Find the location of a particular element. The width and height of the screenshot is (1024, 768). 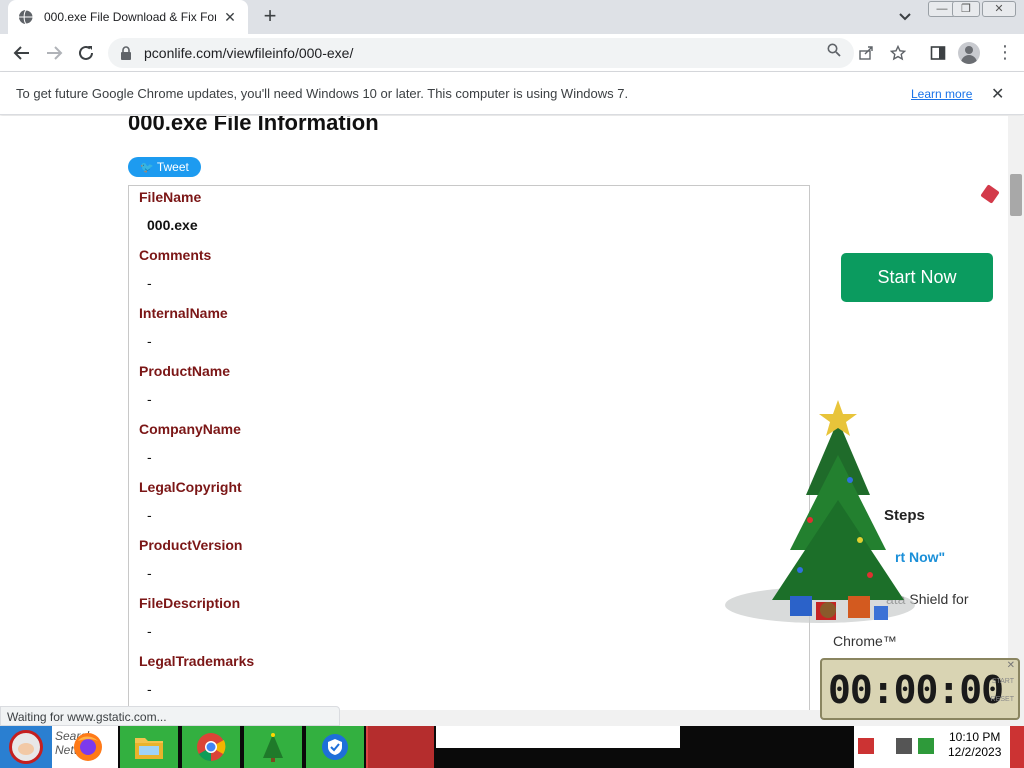

profile-avatar is located at coordinates (969, 53).